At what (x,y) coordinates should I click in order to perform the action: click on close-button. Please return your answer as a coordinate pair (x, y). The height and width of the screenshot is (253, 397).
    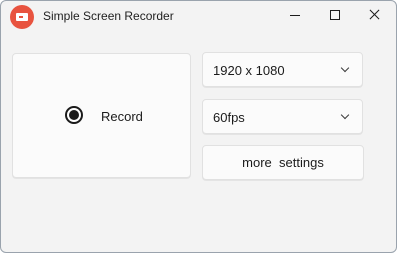
    Looking at the image, I should click on (375, 16).